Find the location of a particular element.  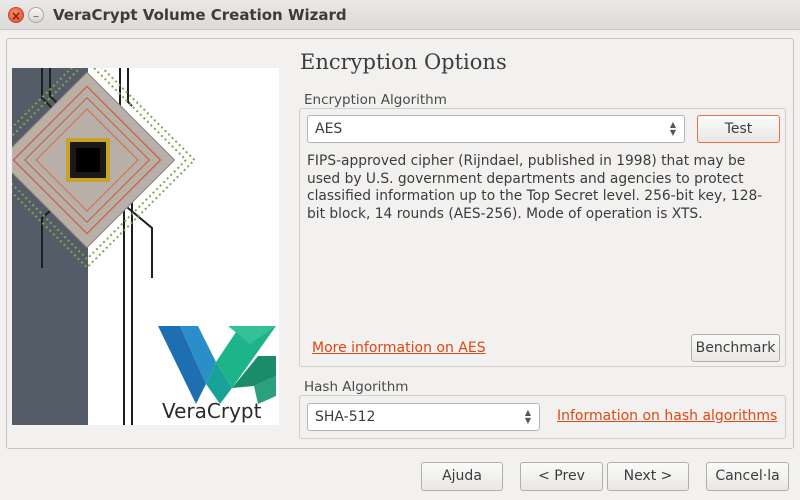

window-title: VeraCrypt Volume Creation Wizard is located at coordinates (200, 15).